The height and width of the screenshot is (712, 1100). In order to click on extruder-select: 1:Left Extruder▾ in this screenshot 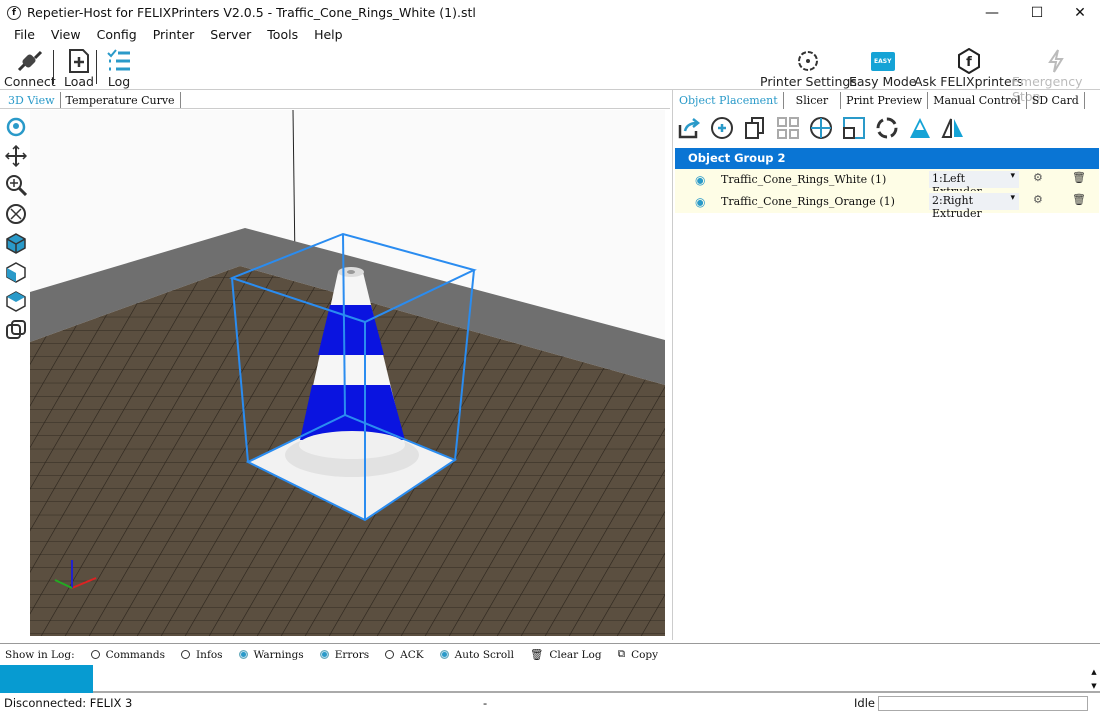, I will do `click(974, 184)`.